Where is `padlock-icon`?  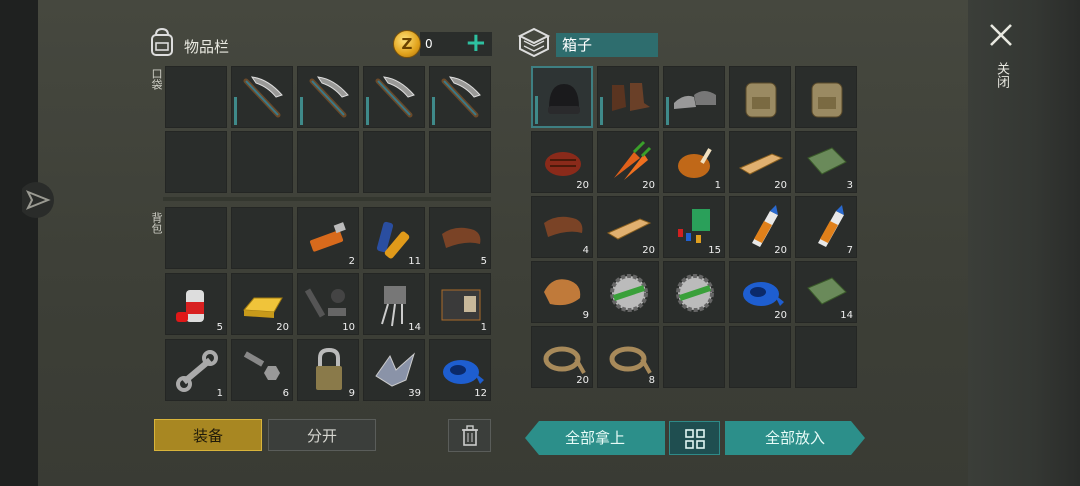
padlock-icon is located at coordinates (329, 368).